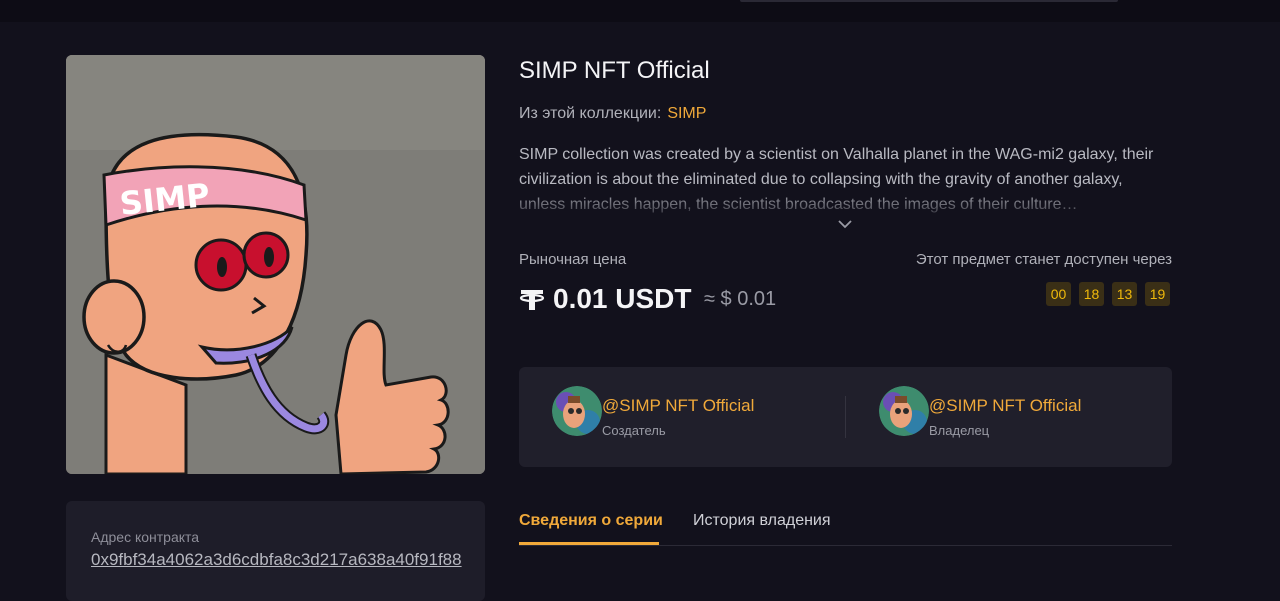 This screenshot has height=601, width=1280. I want to click on creator-profile: @SIMP NFT Official Создатель, so click(653, 412).